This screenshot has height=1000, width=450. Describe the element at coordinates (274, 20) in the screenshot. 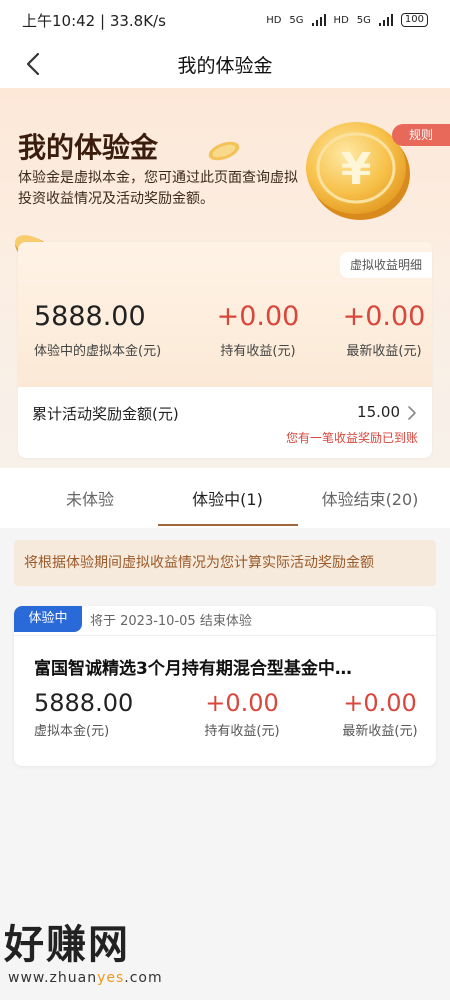

I see `hd-label: HD` at that location.